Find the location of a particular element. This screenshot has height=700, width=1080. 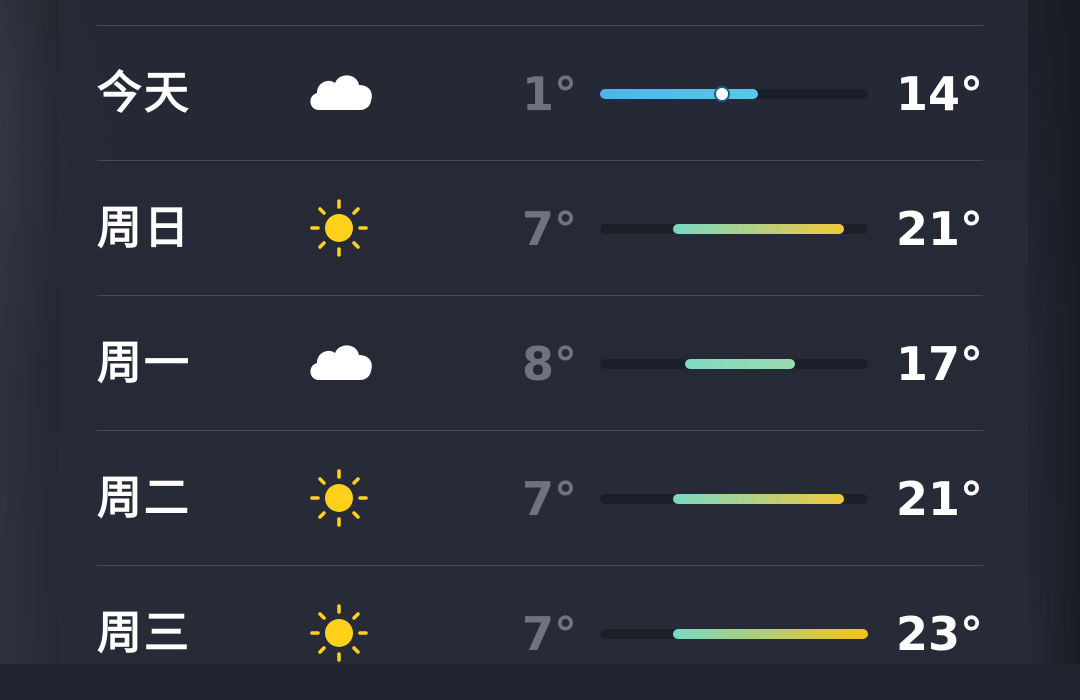

day-label: 周日 is located at coordinates (144, 227).